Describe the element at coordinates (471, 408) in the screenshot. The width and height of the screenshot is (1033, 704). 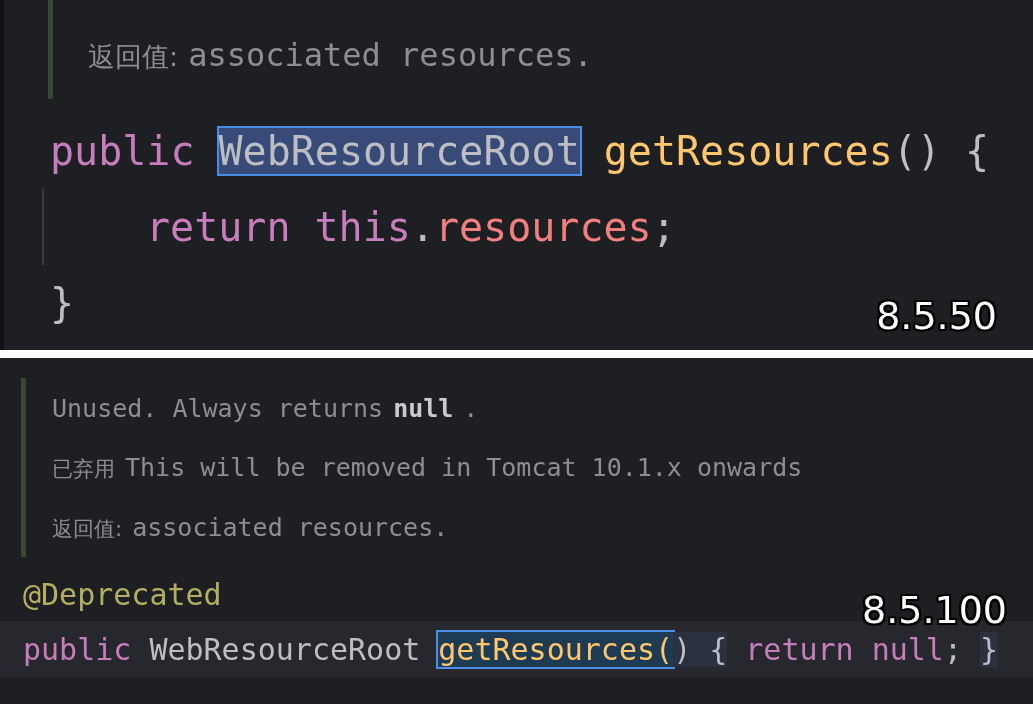
I see `doc-text: .` at that location.